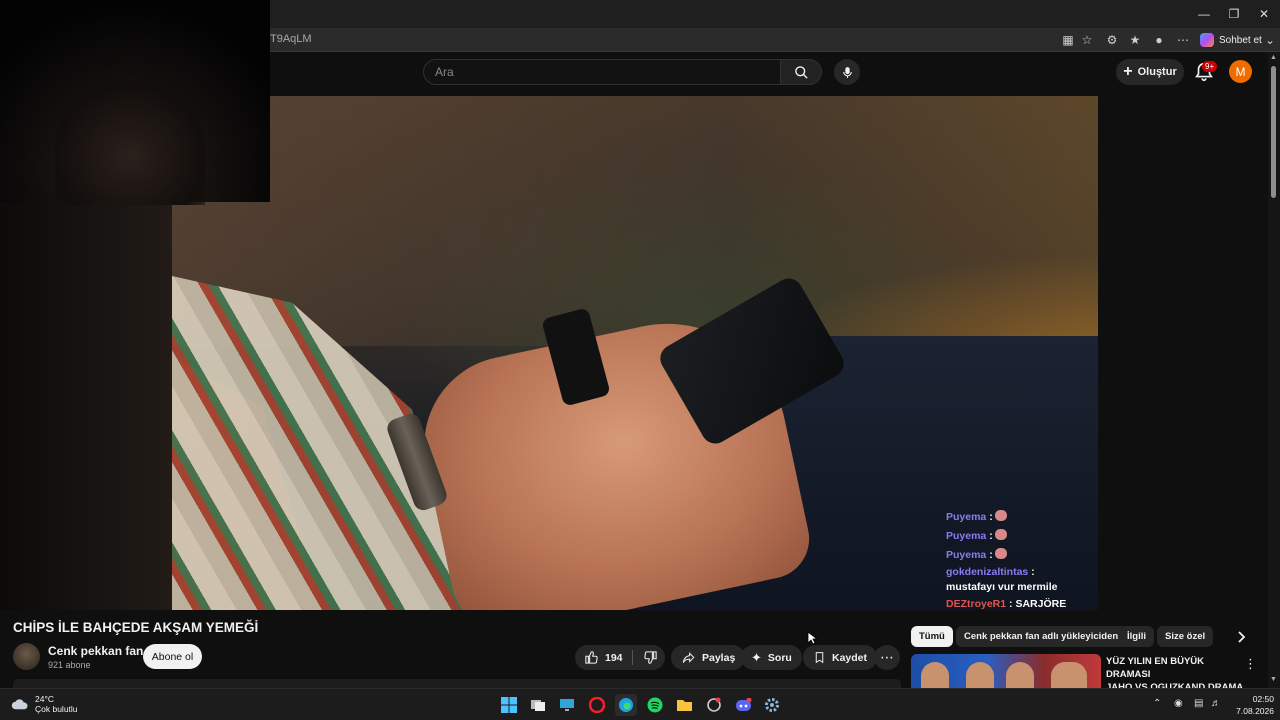  Describe the element at coordinates (632, 657) in the screenshot. I see `like-separator` at that location.